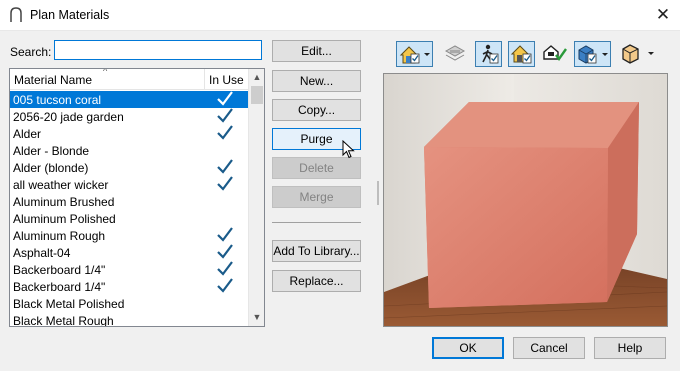 The height and width of the screenshot is (371, 680). I want to click on table-row: Alder - Blonde, so click(129, 150).